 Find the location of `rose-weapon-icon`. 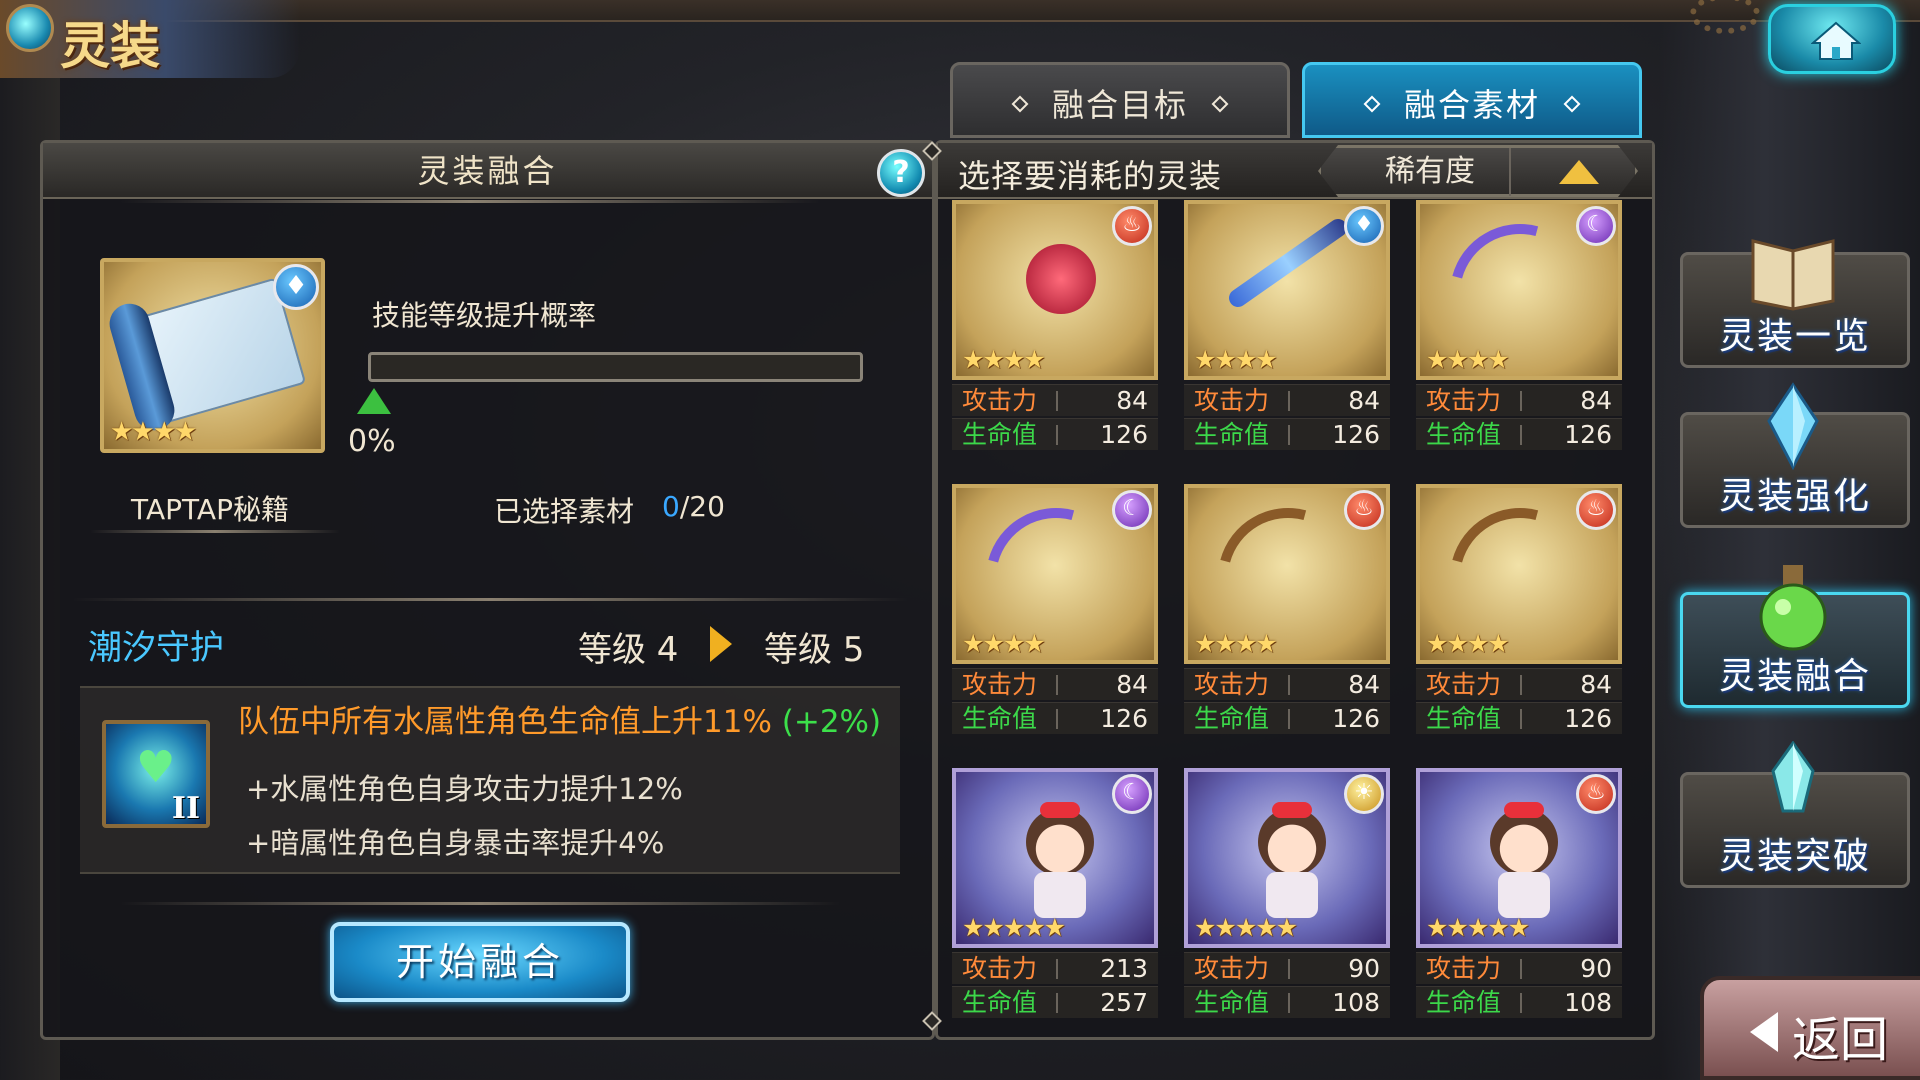

rose-weapon-icon is located at coordinates (1061, 279).